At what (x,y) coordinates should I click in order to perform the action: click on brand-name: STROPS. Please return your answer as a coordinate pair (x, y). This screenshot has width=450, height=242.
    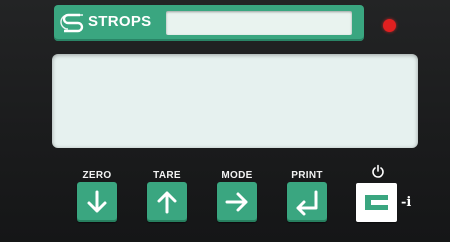
    Looking at the image, I should click on (120, 21).